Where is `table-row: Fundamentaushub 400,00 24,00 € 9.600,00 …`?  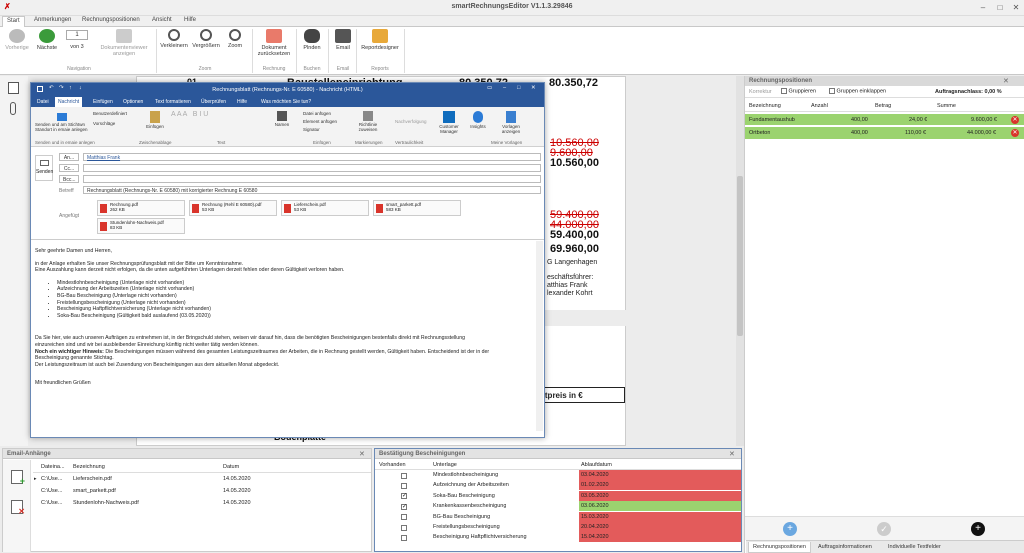 table-row: Fundamentaushub 400,00 24,00 € 9.600,00 … is located at coordinates (884, 120).